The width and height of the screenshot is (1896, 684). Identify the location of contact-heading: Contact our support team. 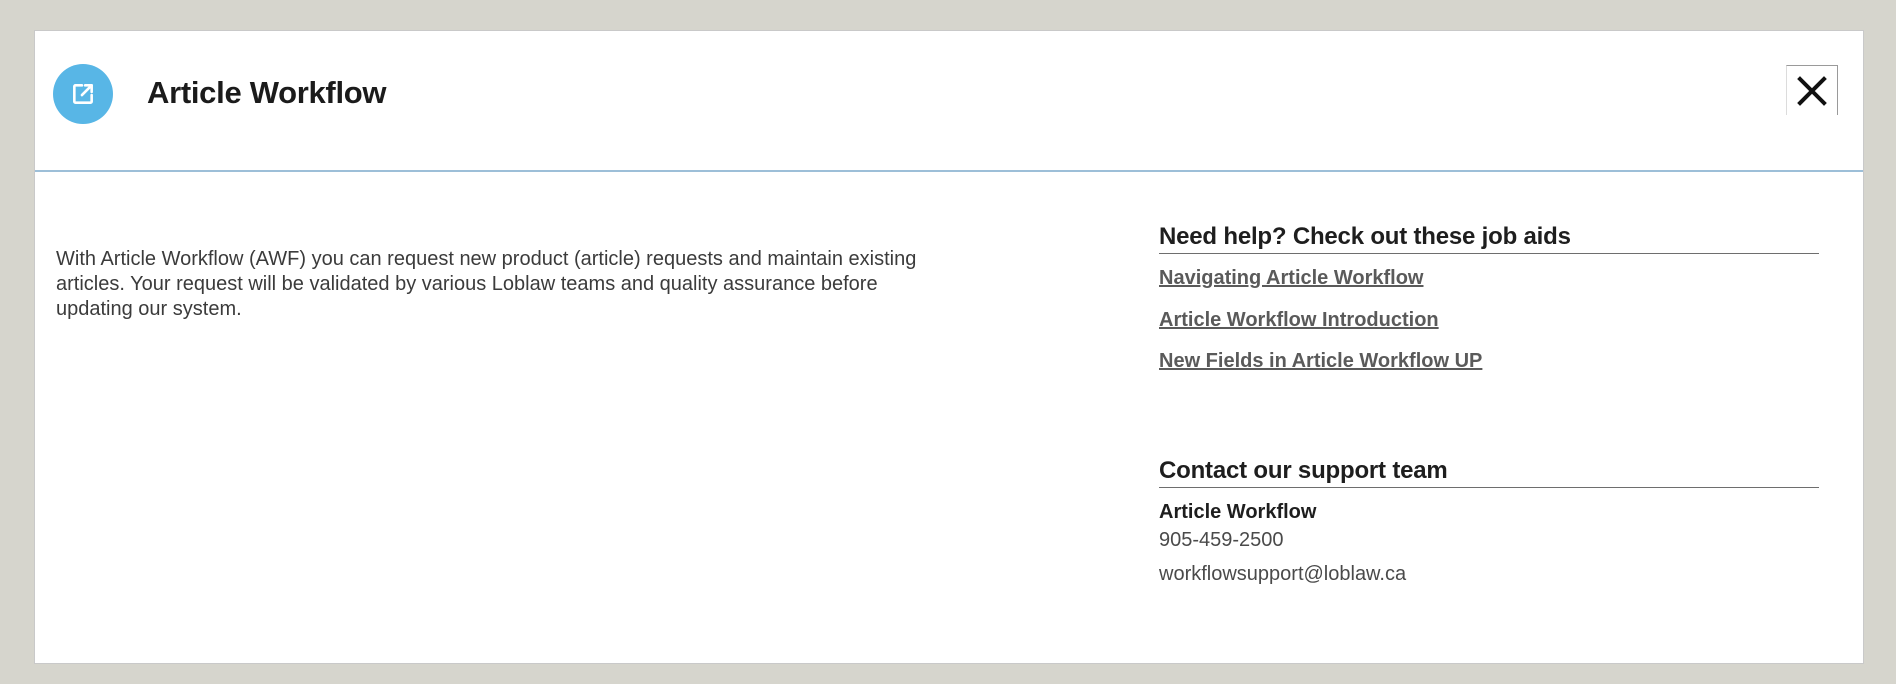
(1489, 472).